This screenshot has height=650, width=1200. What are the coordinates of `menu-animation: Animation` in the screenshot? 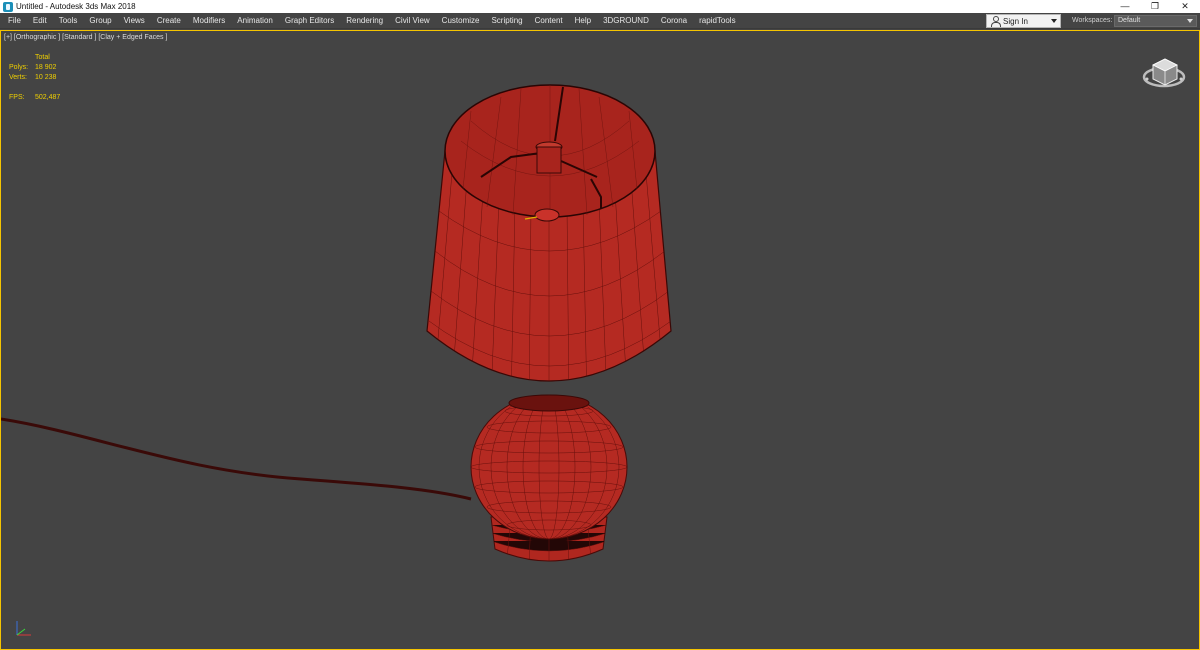 It's located at (255, 21).